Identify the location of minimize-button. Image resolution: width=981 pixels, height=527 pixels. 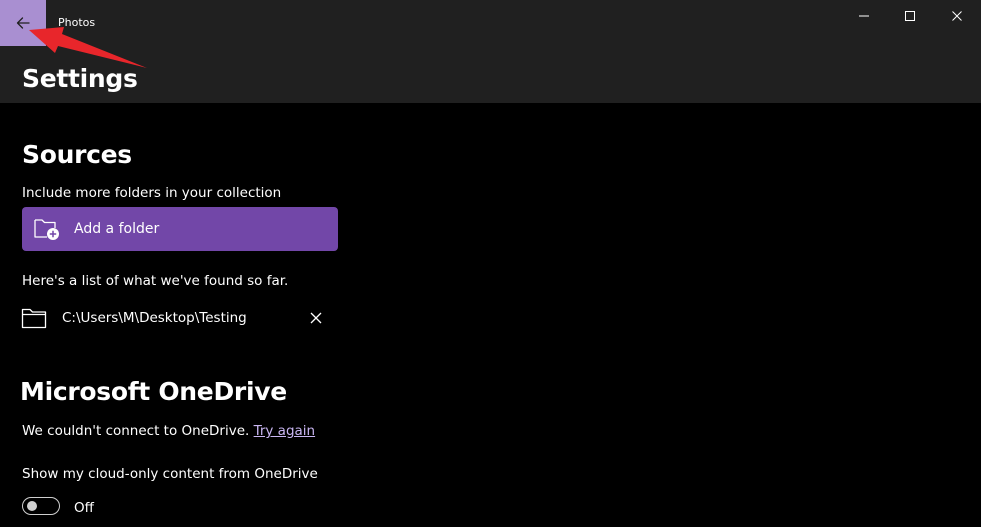
(864, 16).